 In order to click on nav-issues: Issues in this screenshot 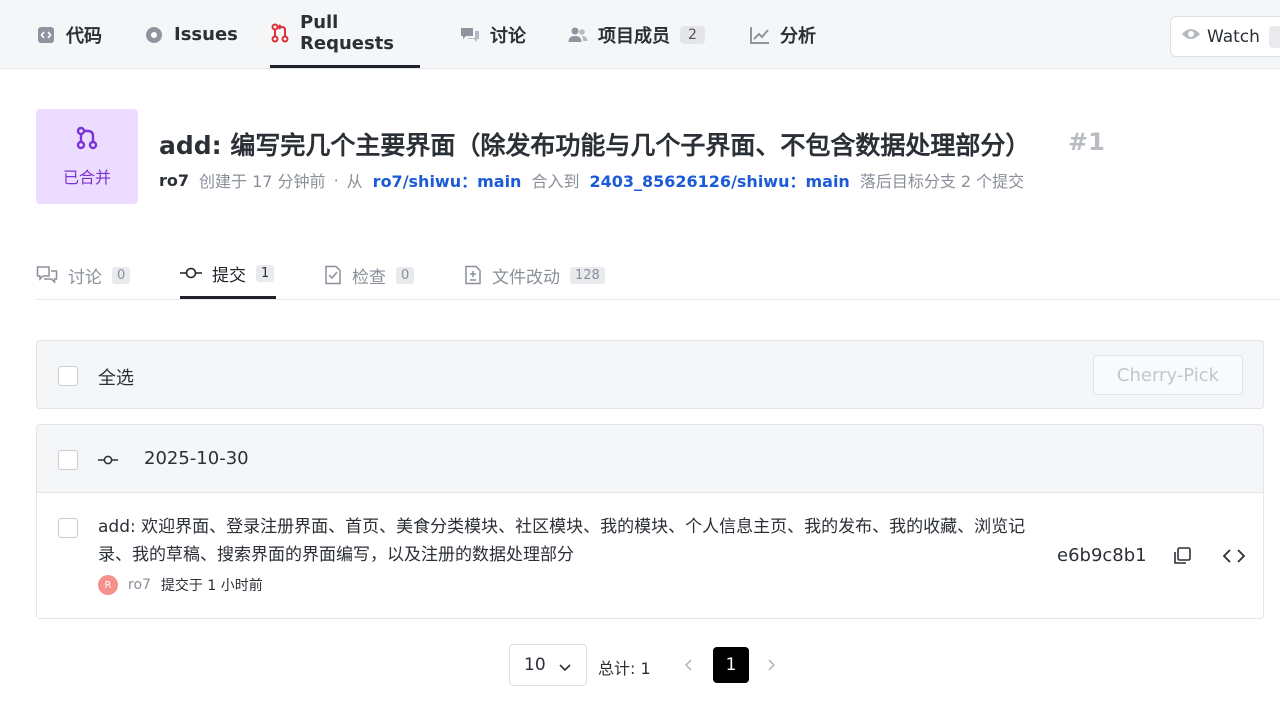, I will do `click(191, 34)`.